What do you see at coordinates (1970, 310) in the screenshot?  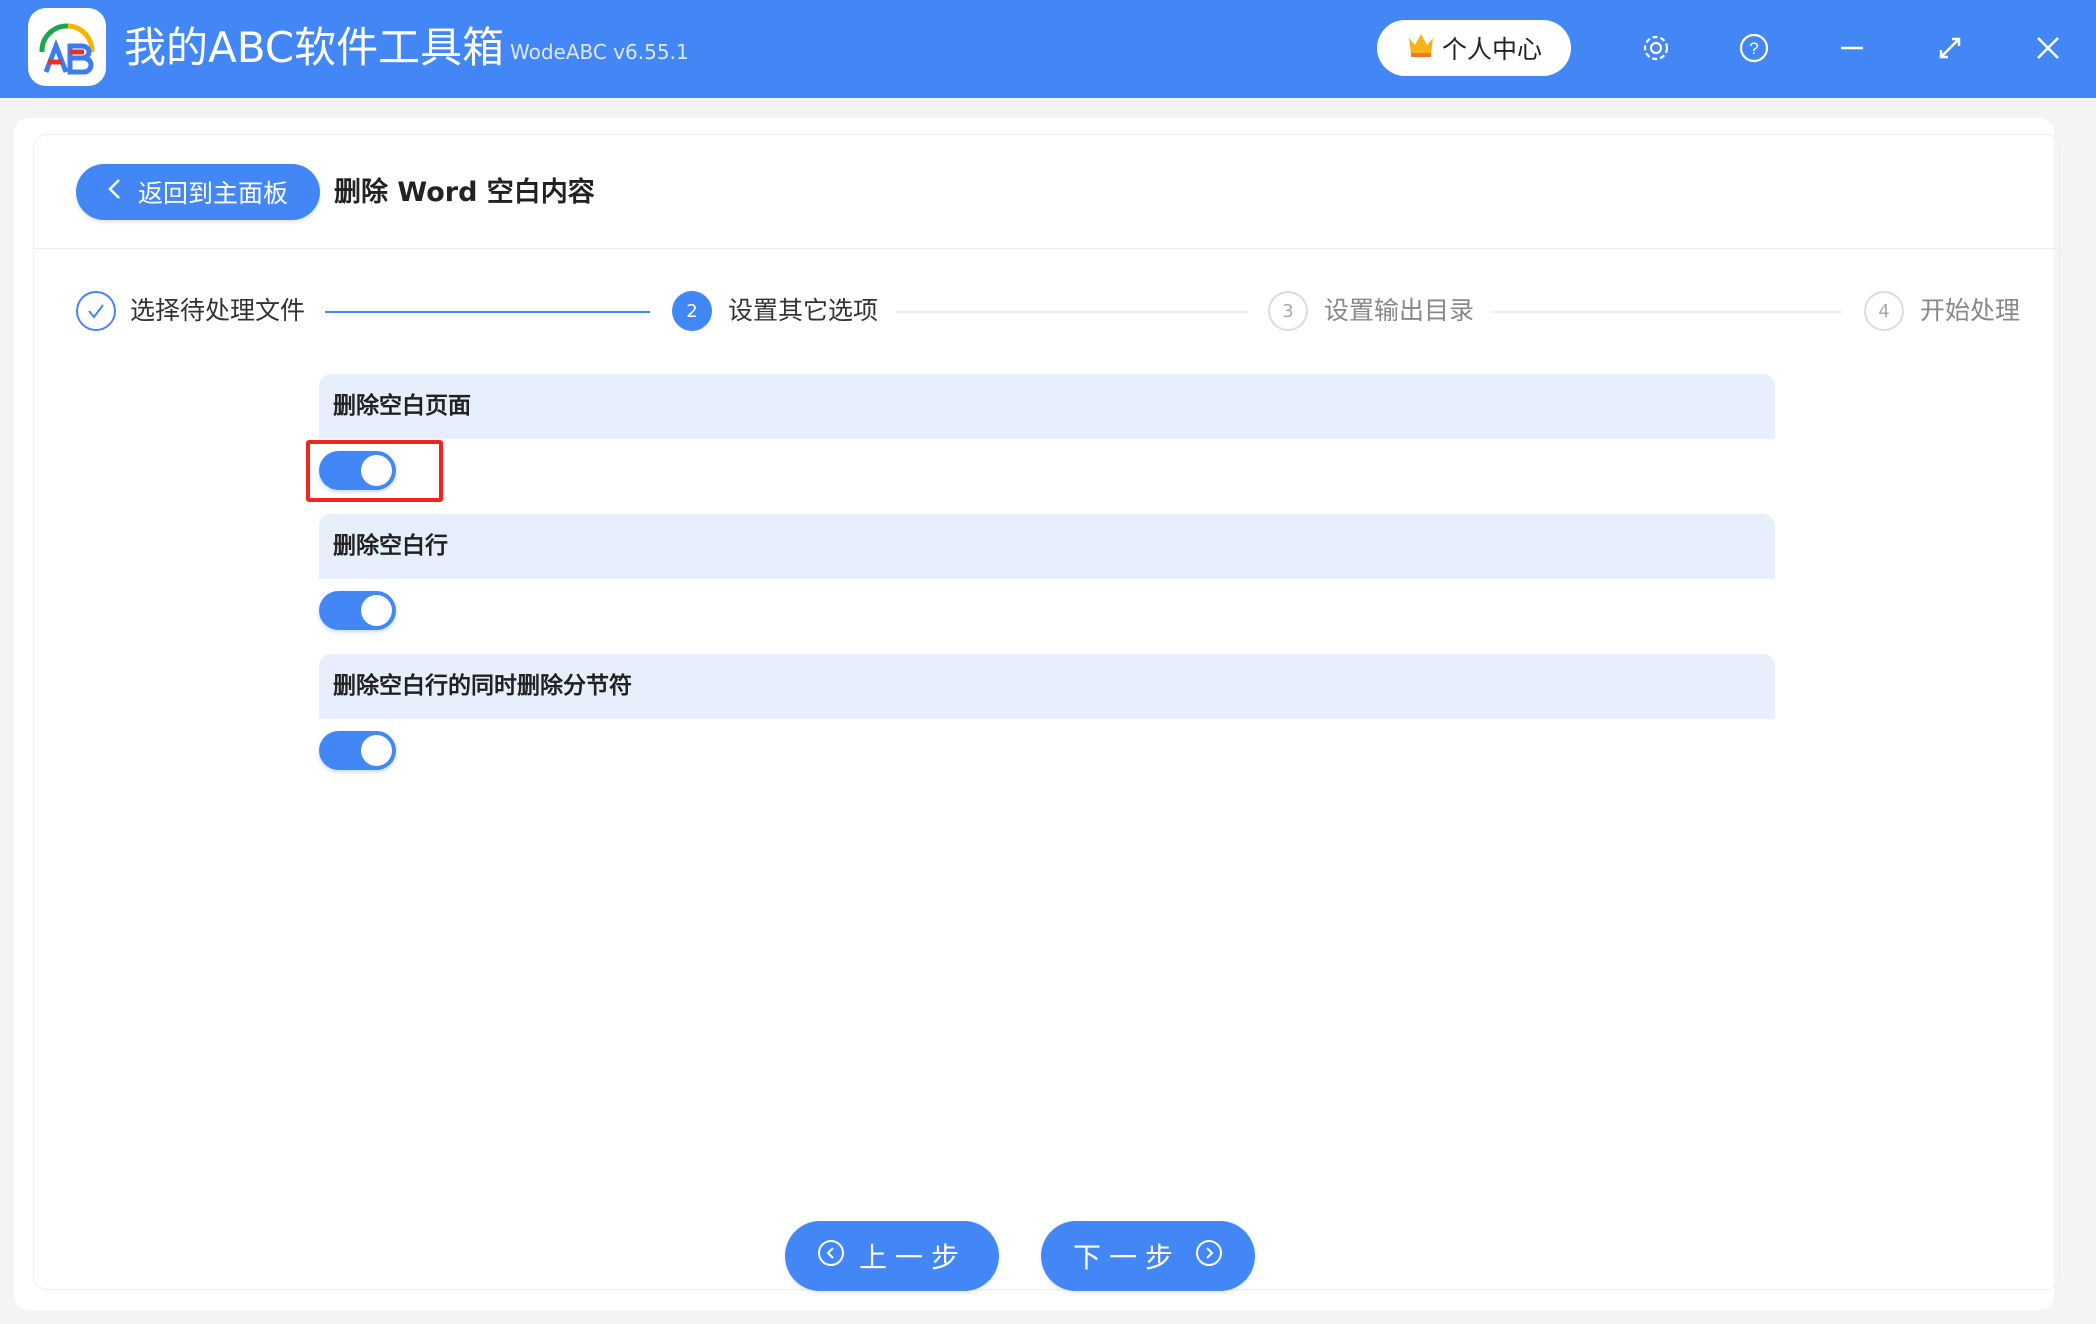 I see `step-4-label: 开始处理` at bounding box center [1970, 310].